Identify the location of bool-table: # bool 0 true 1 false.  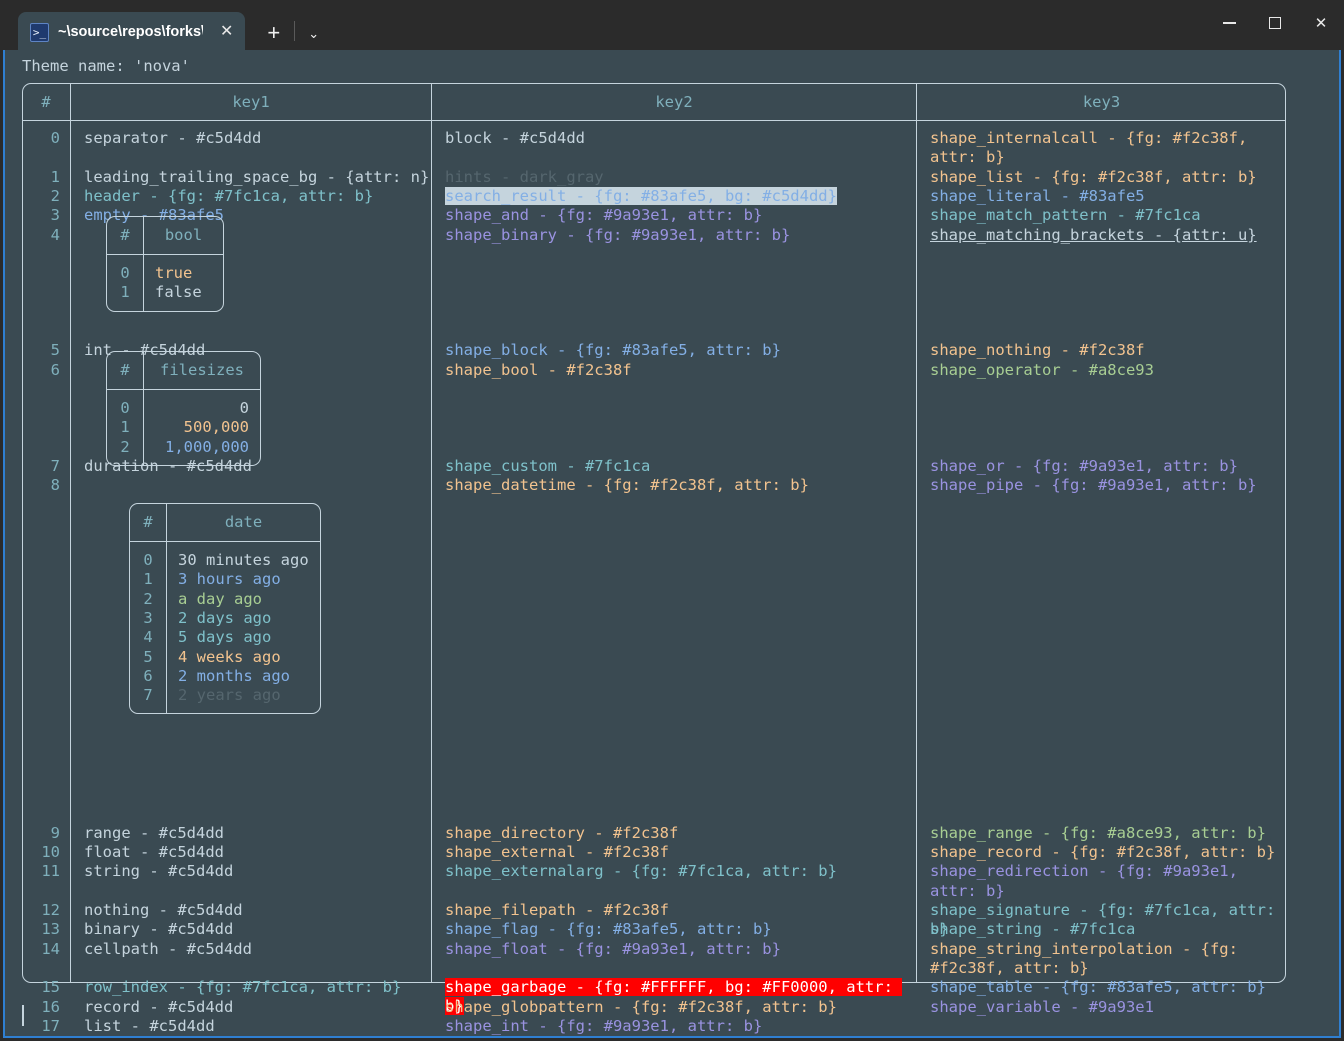
(165, 264).